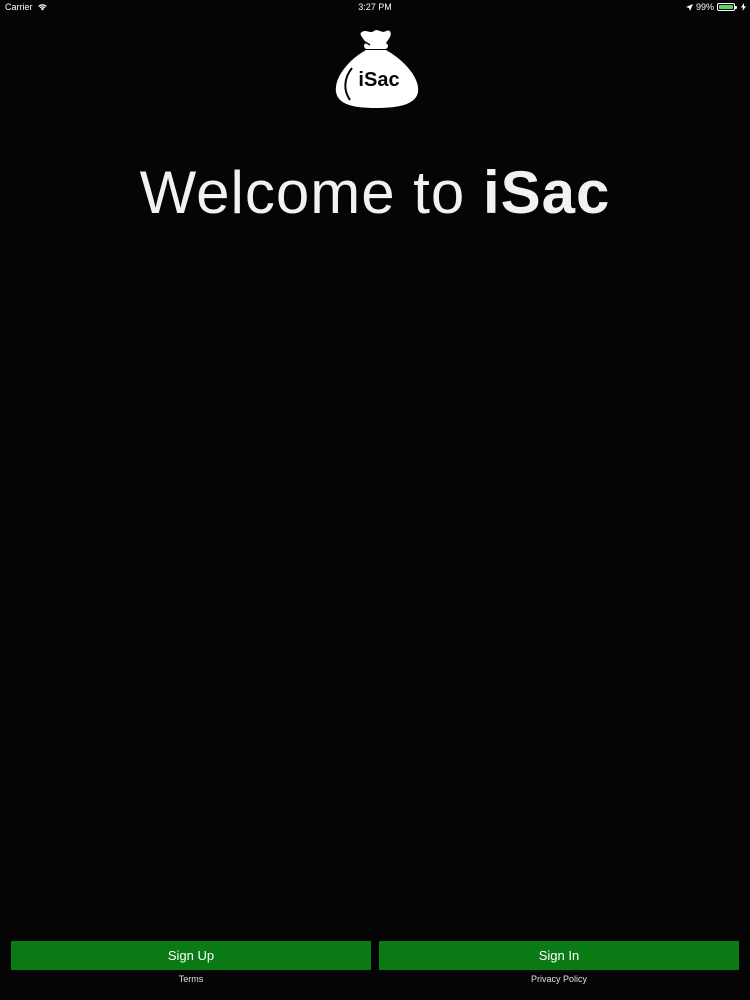  I want to click on sign-in-button: Sign In, so click(559, 955).